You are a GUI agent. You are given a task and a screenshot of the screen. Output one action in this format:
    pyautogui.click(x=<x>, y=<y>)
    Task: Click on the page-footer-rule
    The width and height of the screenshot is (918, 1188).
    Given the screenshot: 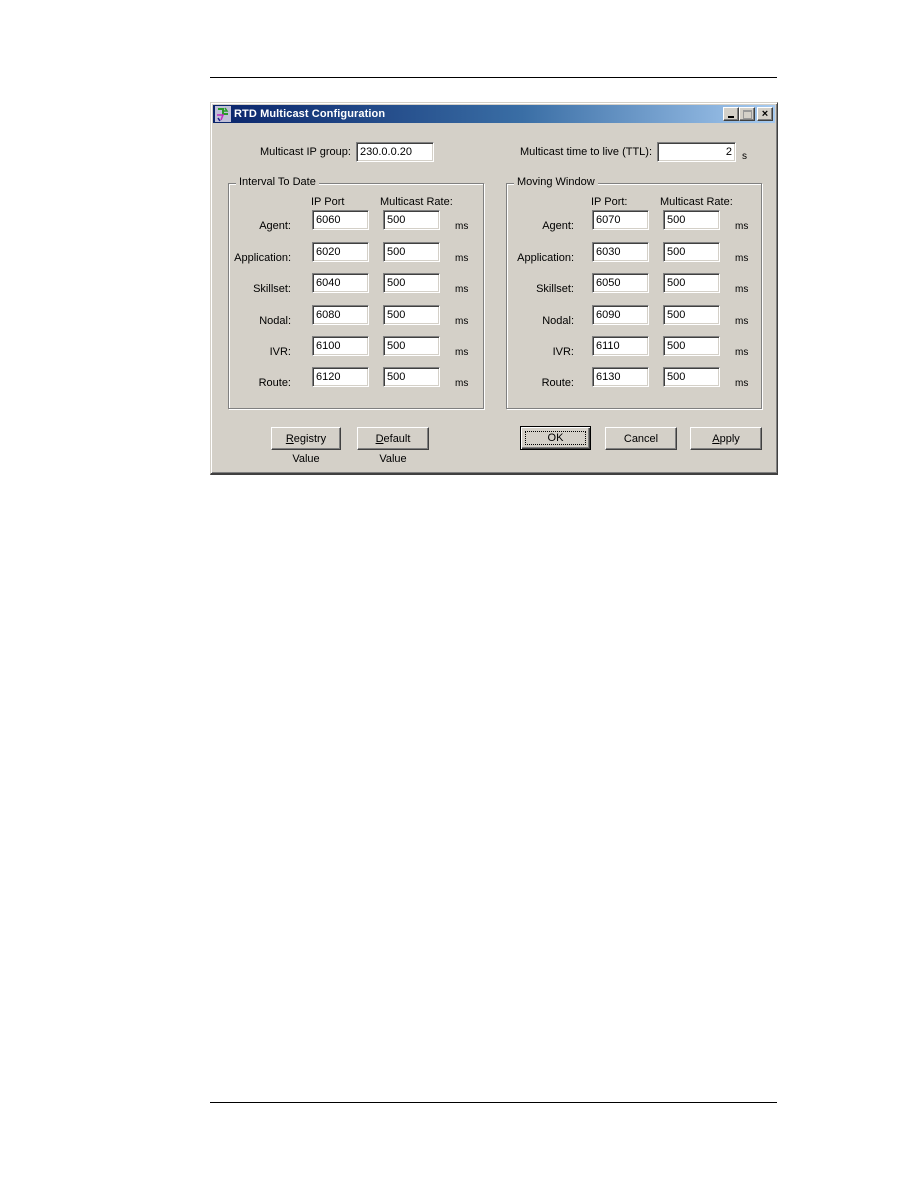 What is the action you would take?
    pyautogui.click(x=493, y=1102)
    